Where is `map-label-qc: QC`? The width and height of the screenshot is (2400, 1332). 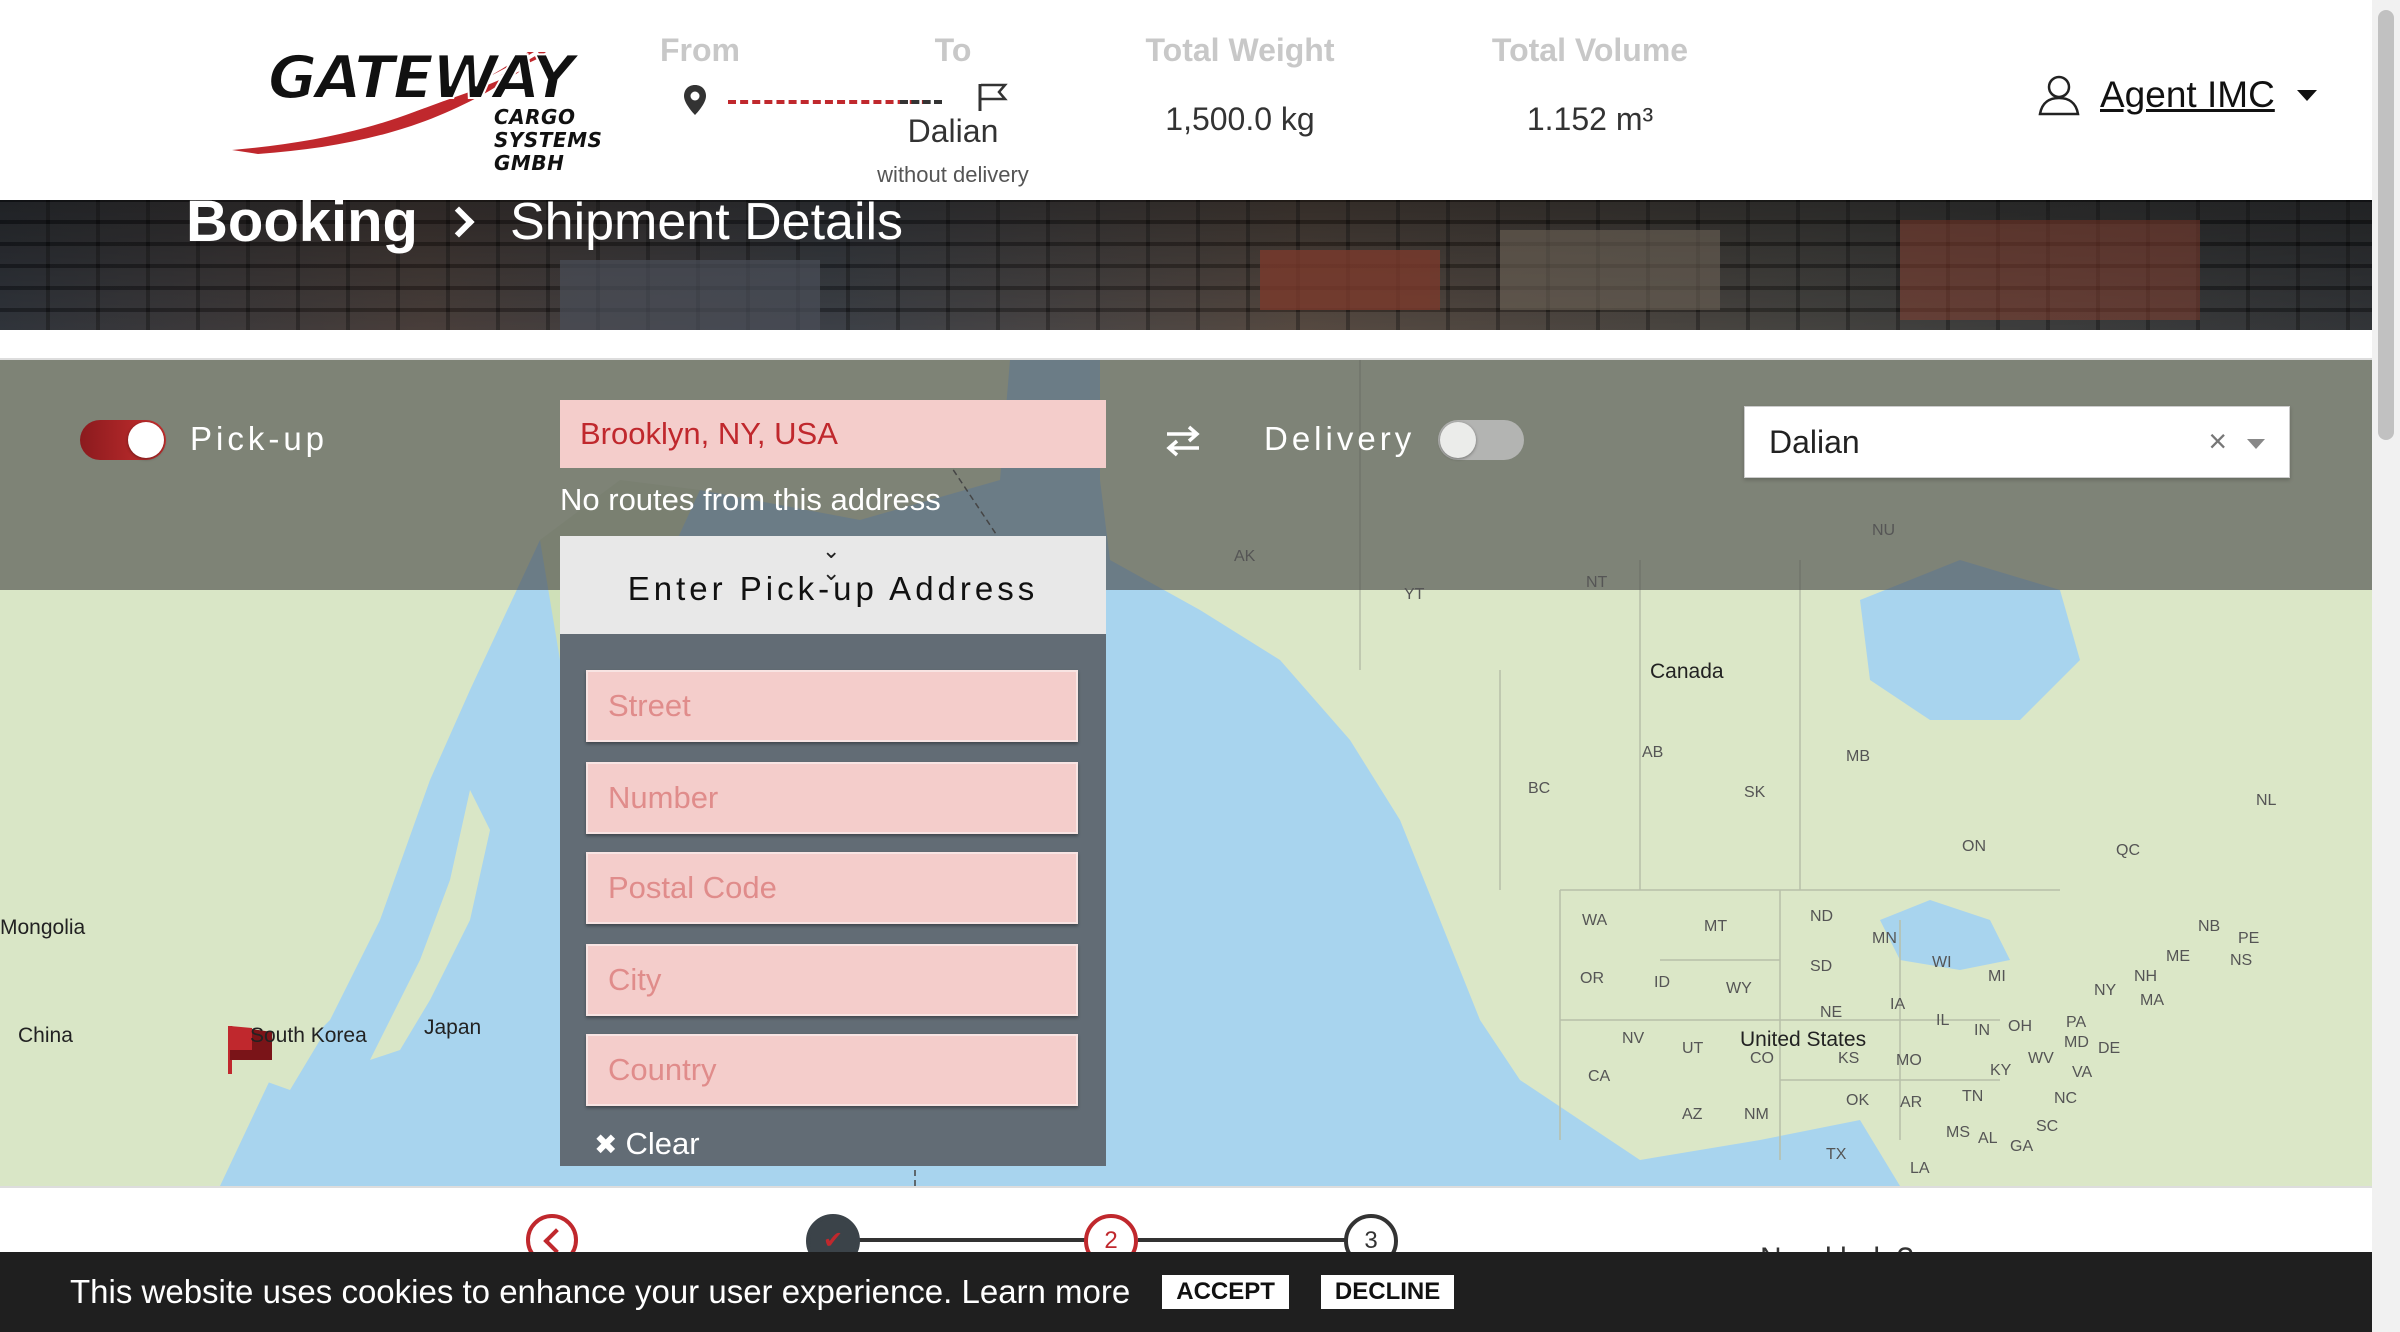 map-label-qc: QC is located at coordinates (2128, 850).